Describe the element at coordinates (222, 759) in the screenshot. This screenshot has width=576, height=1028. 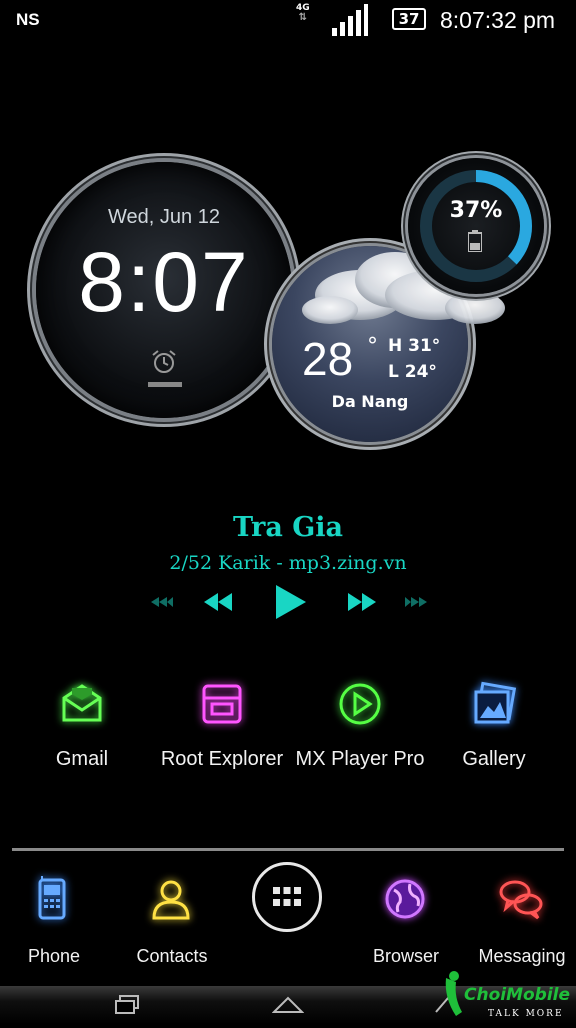
I see `app-label: Root Explorer` at that location.